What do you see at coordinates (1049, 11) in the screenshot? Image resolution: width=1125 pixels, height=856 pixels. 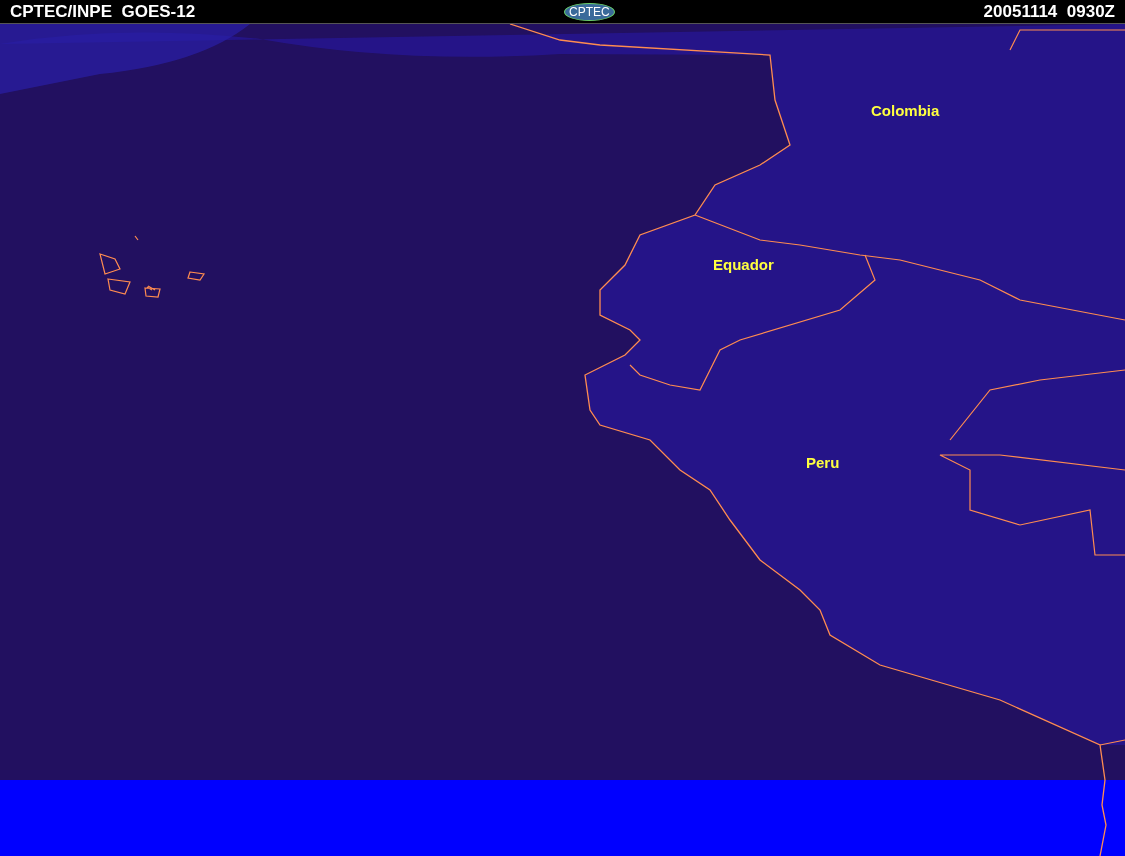 I see `timestamp: 20051114 0930Z` at bounding box center [1049, 11].